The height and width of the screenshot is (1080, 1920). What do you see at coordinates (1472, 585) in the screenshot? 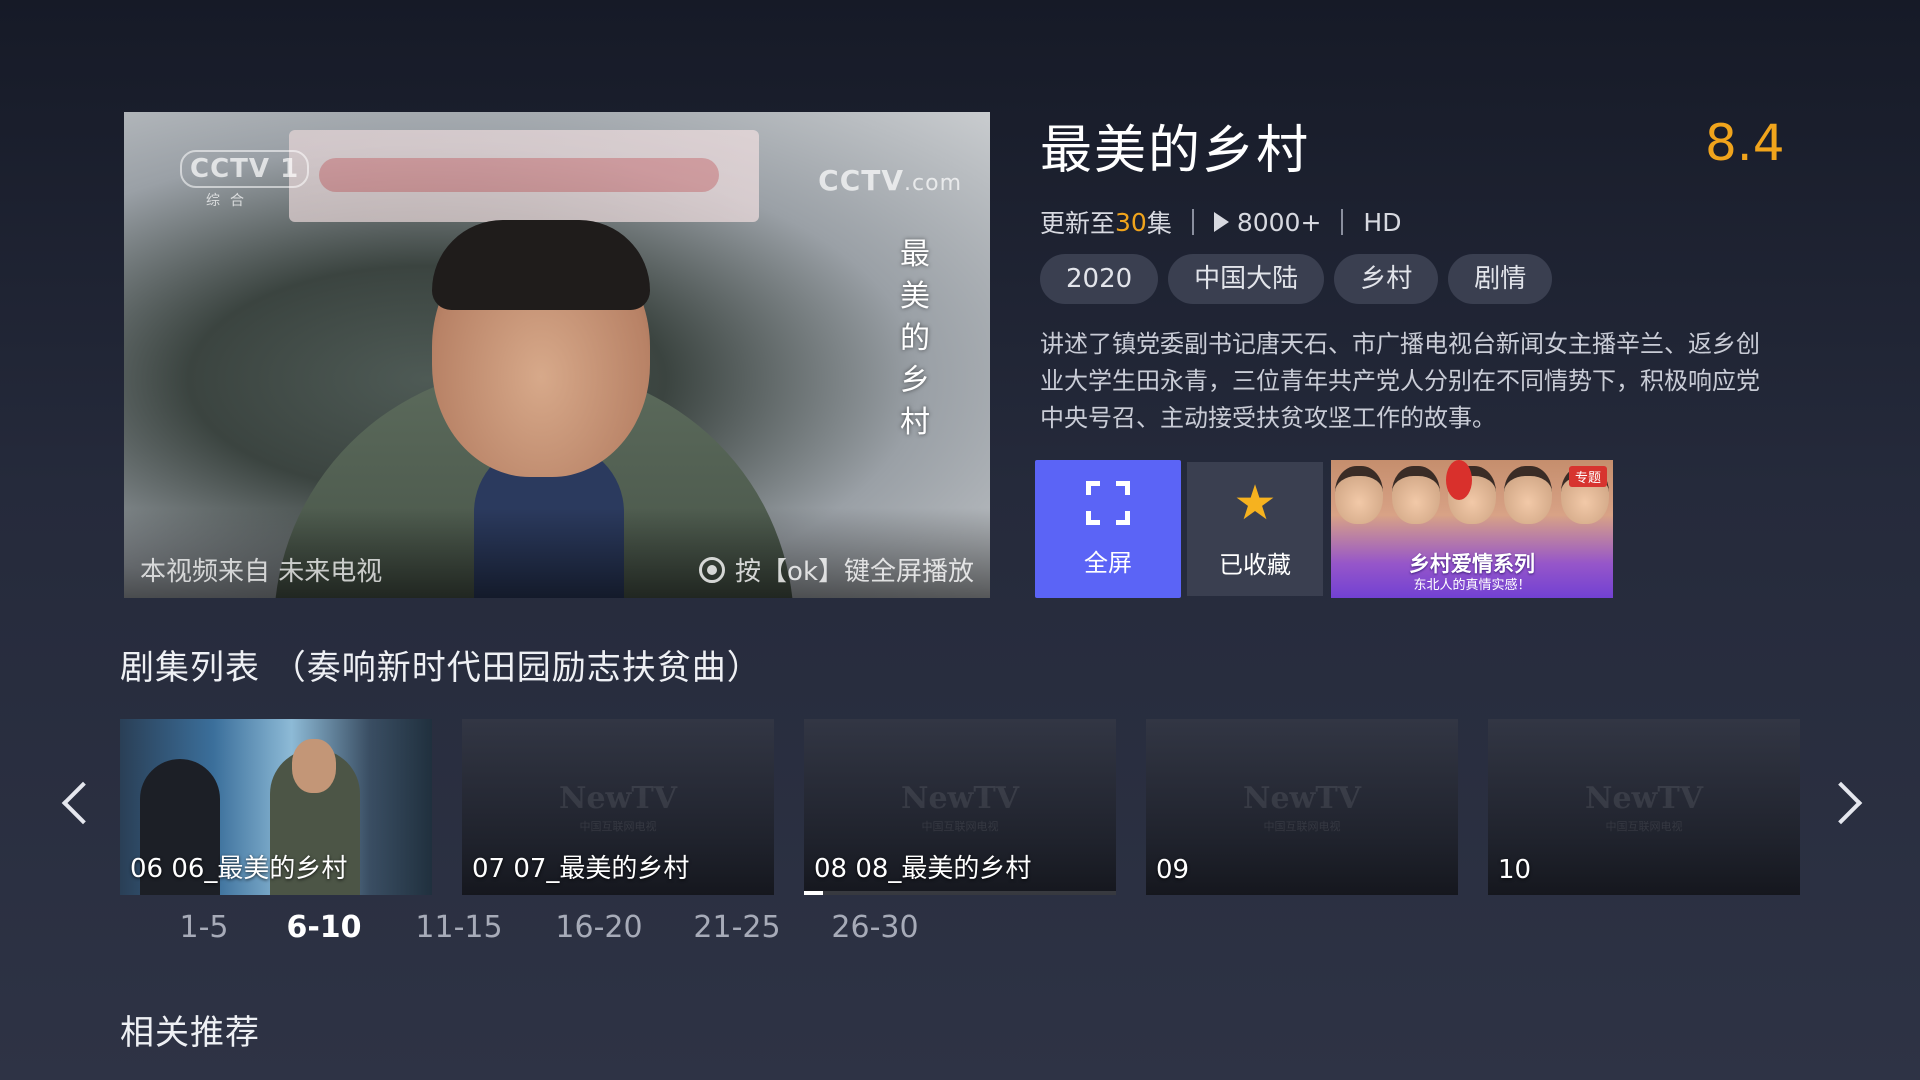
I see `promo-subtitle: 东北人的真情实感！` at bounding box center [1472, 585].